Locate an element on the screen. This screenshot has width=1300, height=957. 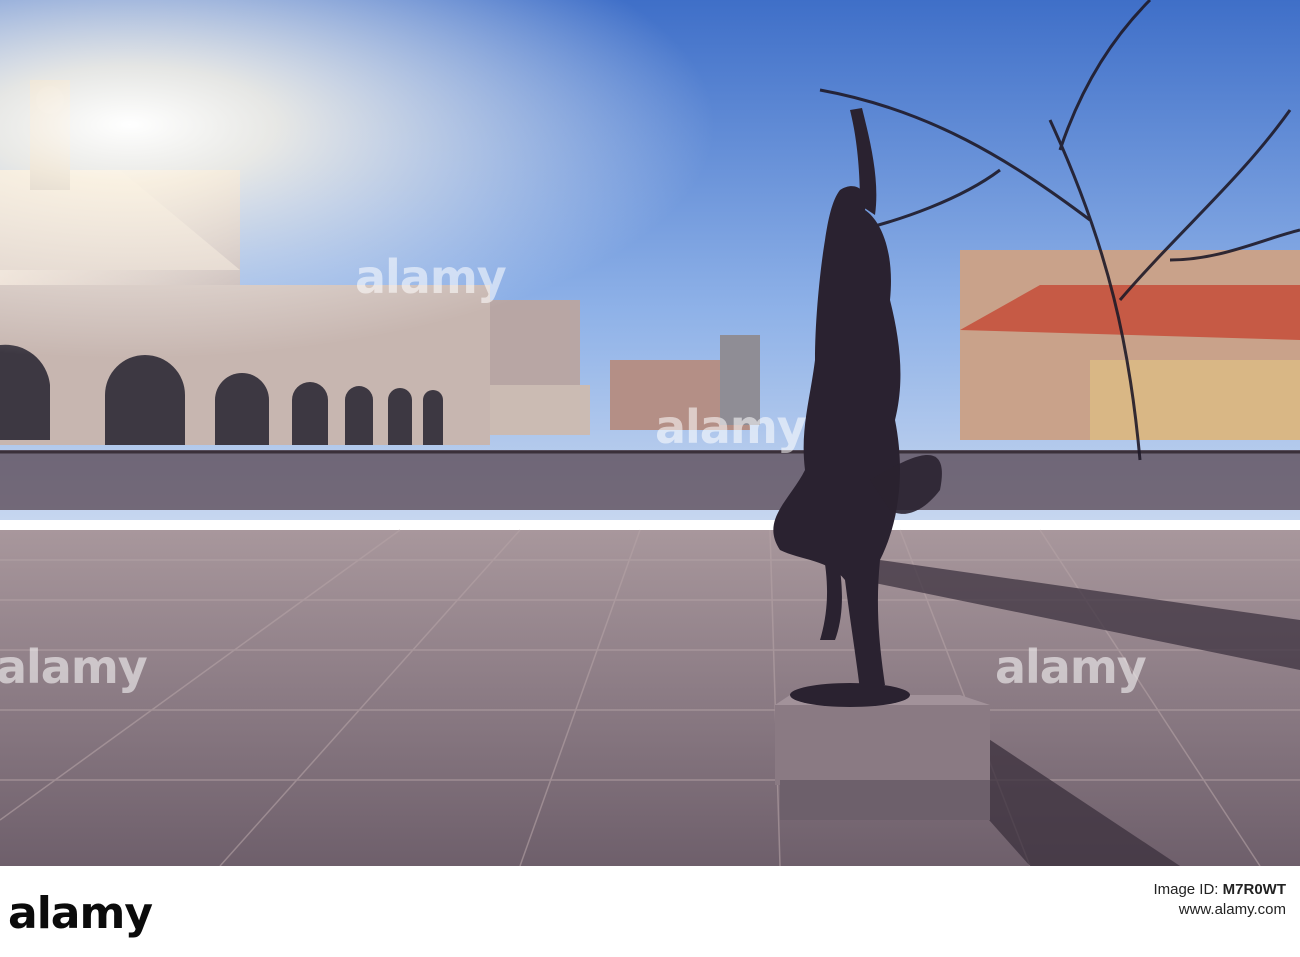
stock-footer: alamy Image ID: M7R0WT www.alamy.com is located at coordinates (650, 911).